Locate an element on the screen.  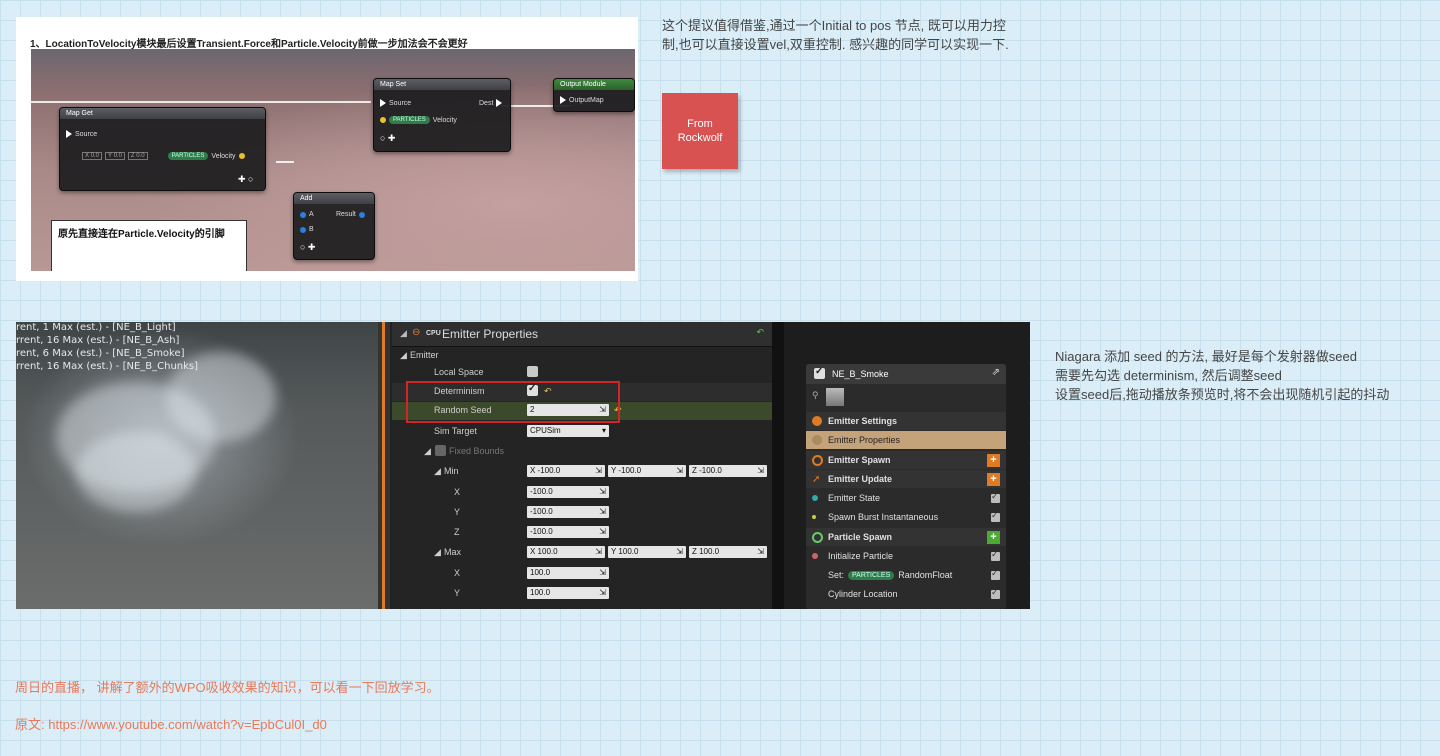
result-pin-icon is located at coordinates (361, 214).